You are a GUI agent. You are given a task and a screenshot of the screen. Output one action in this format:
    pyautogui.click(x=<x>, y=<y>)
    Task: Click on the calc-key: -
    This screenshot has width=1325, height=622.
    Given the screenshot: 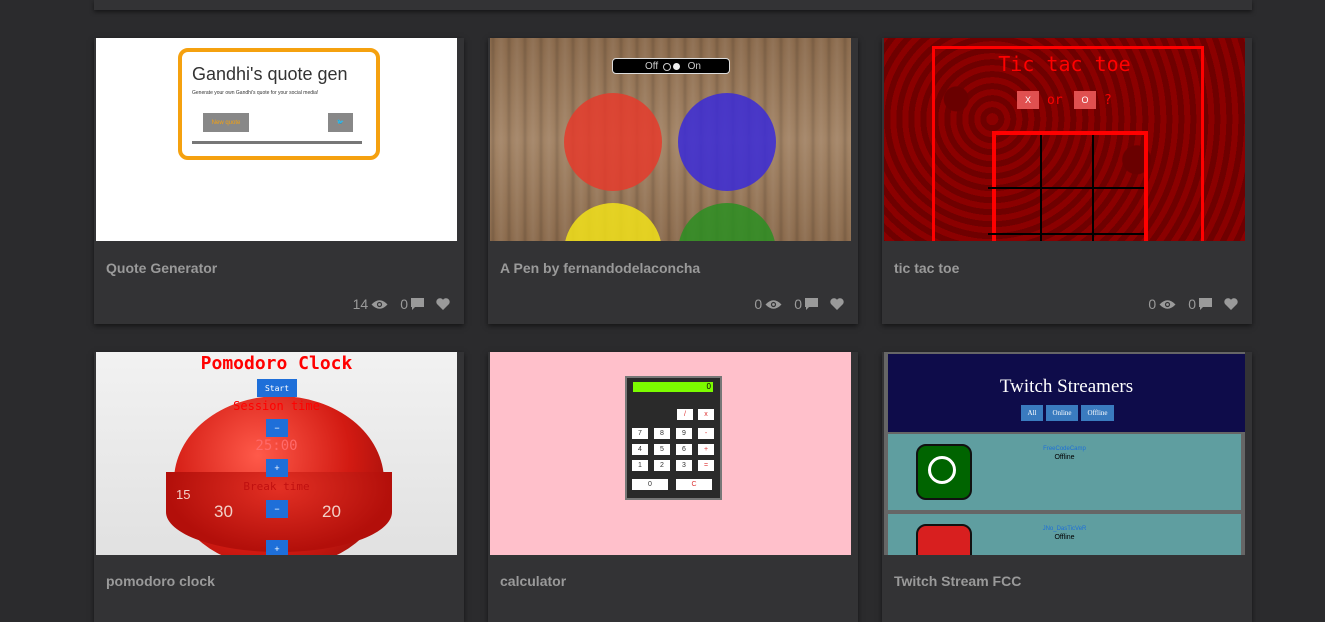 What is the action you would take?
    pyautogui.click(x=706, y=433)
    